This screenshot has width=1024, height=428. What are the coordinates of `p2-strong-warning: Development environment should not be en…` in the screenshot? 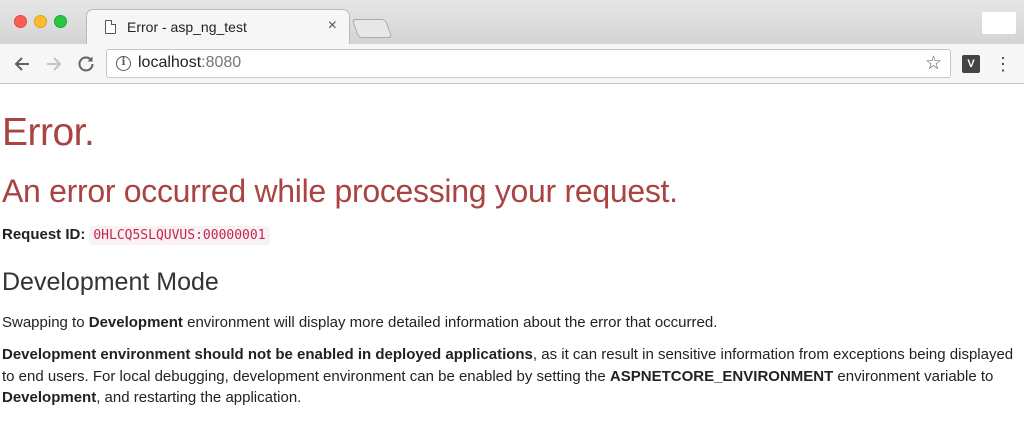 It's located at (267, 354).